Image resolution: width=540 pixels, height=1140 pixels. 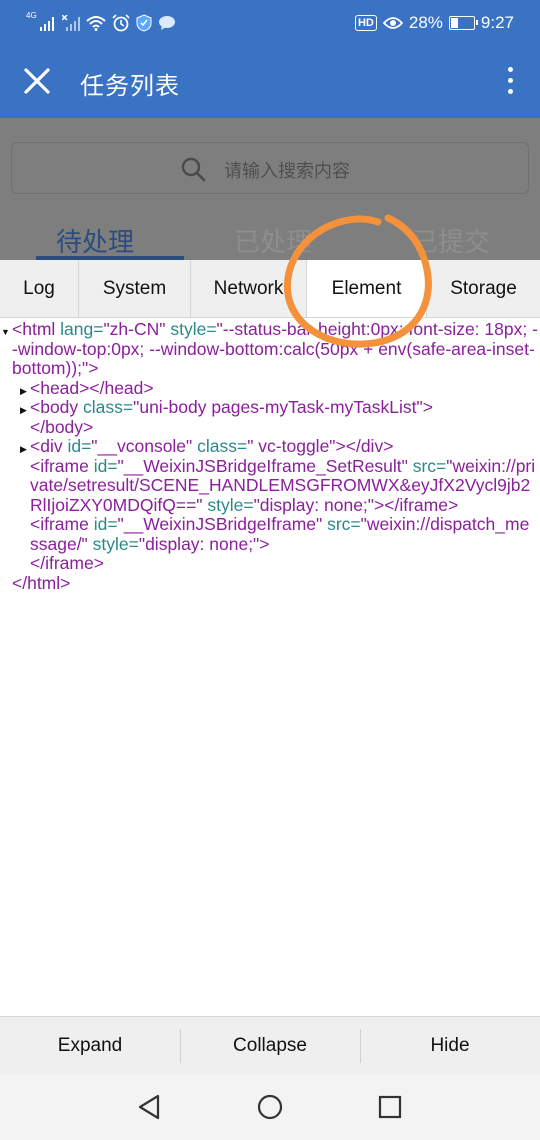 What do you see at coordinates (90, 1045) in the screenshot?
I see `expand-button: Expand` at bounding box center [90, 1045].